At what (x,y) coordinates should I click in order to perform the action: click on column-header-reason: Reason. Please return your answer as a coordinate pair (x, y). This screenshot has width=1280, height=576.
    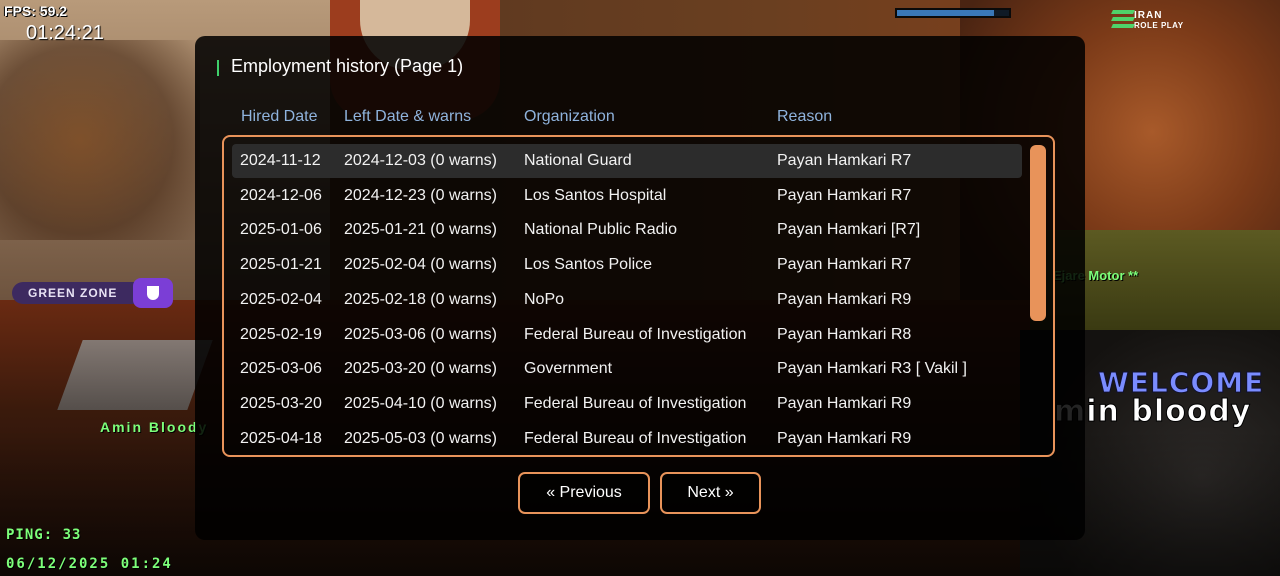
    Looking at the image, I should click on (805, 116).